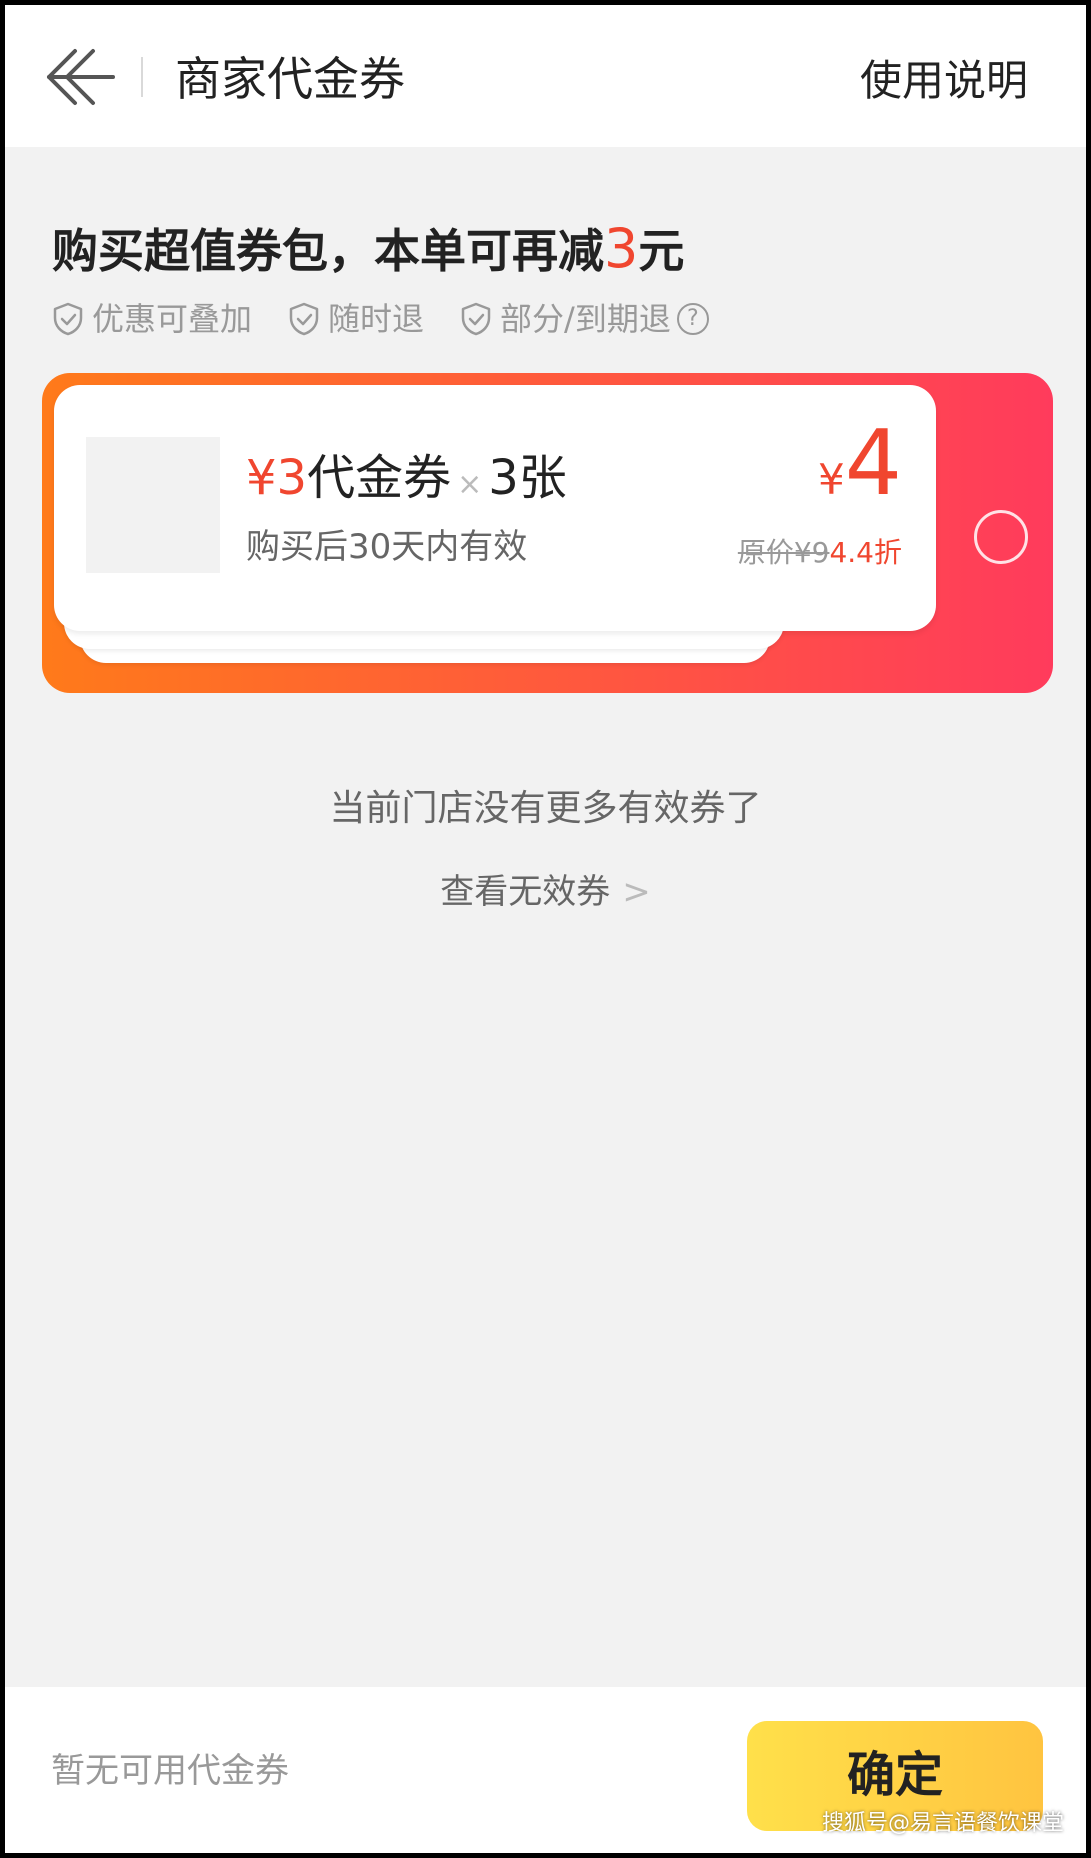 The image size is (1091, 1858). What do you see at coordinates (545, 1770) in the screenshot?
I see `bottom-bar: 暂无可用代金券 确定 搜狐号@易言语餐饮课堂` at bounding box center [545, 1770].